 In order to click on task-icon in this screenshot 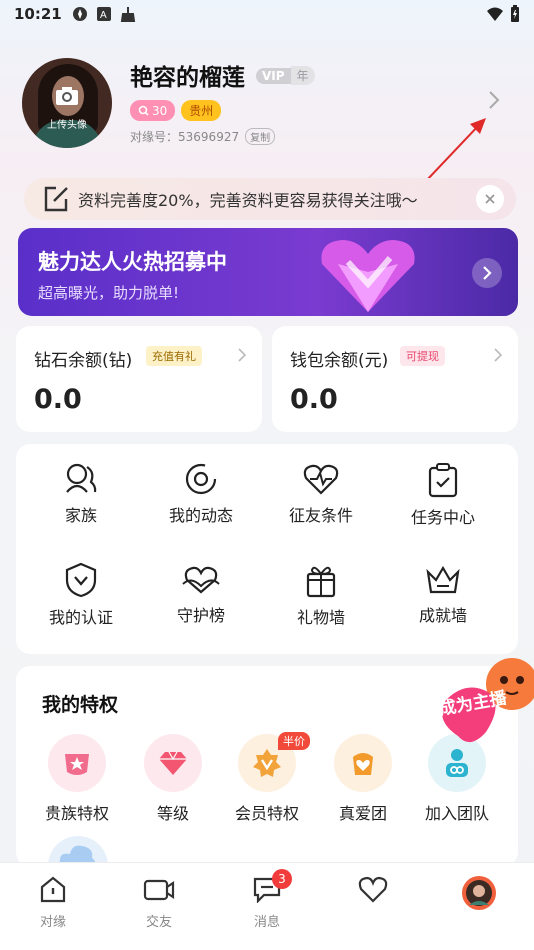, I will do `click(443, 480)`.